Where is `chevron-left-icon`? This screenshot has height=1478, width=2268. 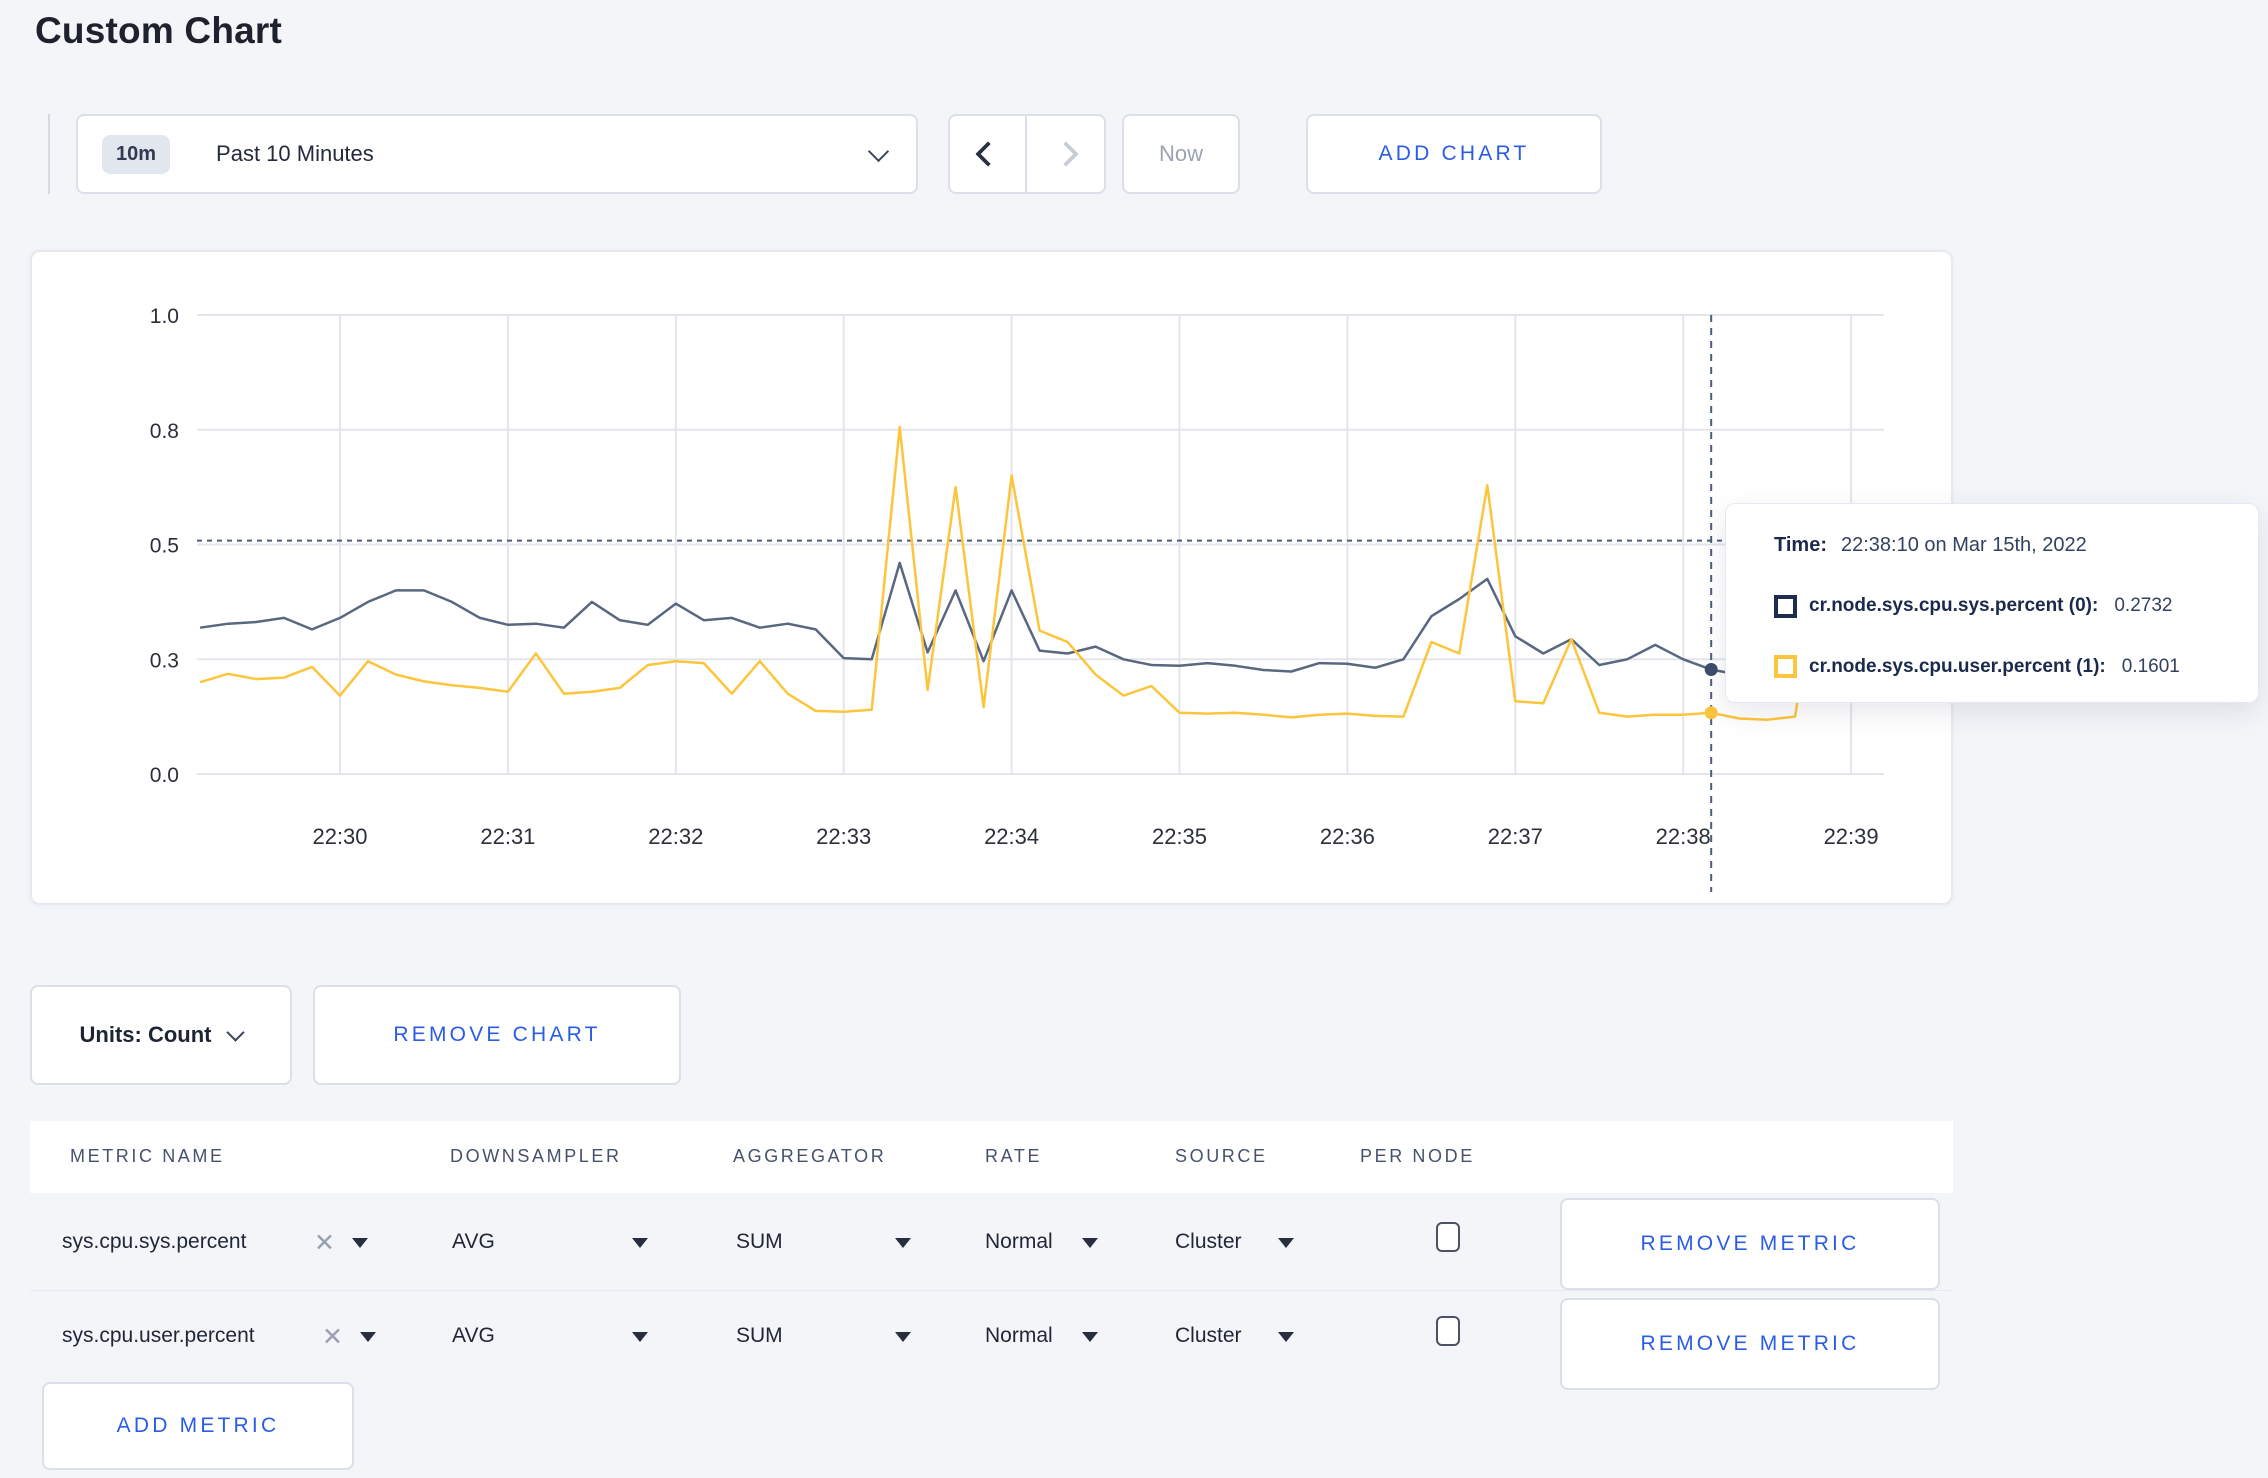 chevron-left-icon is located at coordinates (987, 154).